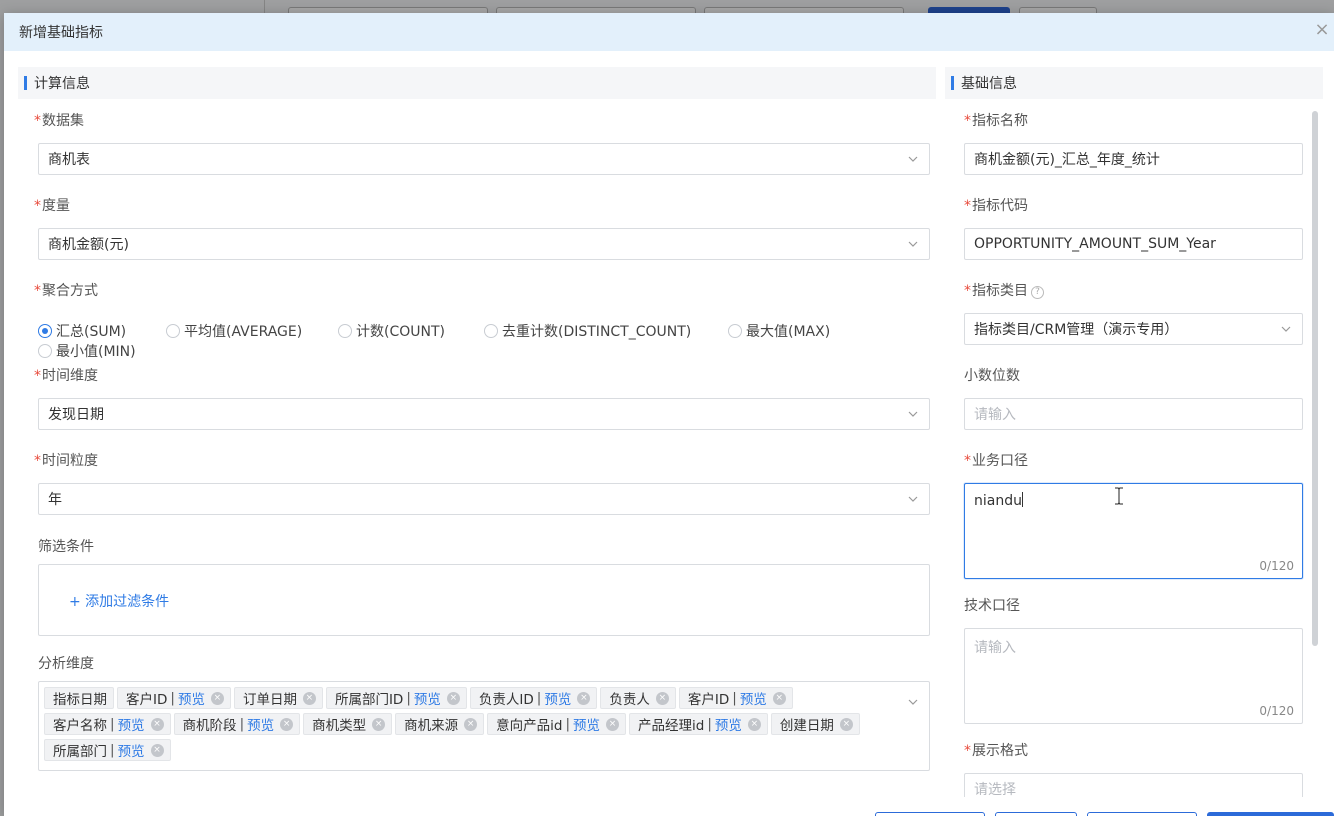 This screenshot has height=816, width=1334. I want to click on dimension-tag: 创建日期 ×, so click(815, 724).